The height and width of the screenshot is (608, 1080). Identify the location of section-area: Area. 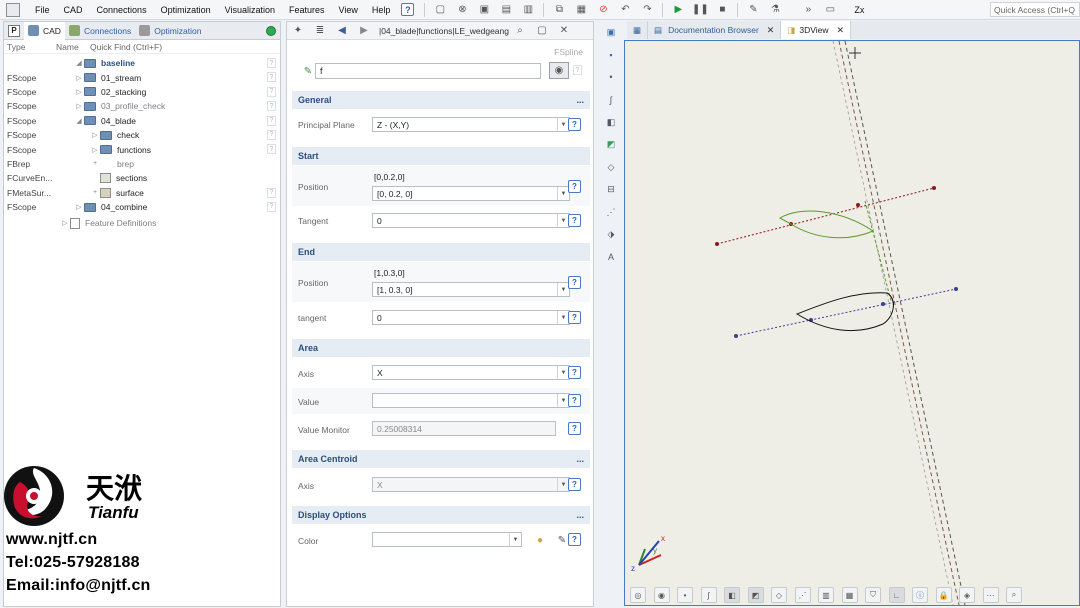
(441, 348).